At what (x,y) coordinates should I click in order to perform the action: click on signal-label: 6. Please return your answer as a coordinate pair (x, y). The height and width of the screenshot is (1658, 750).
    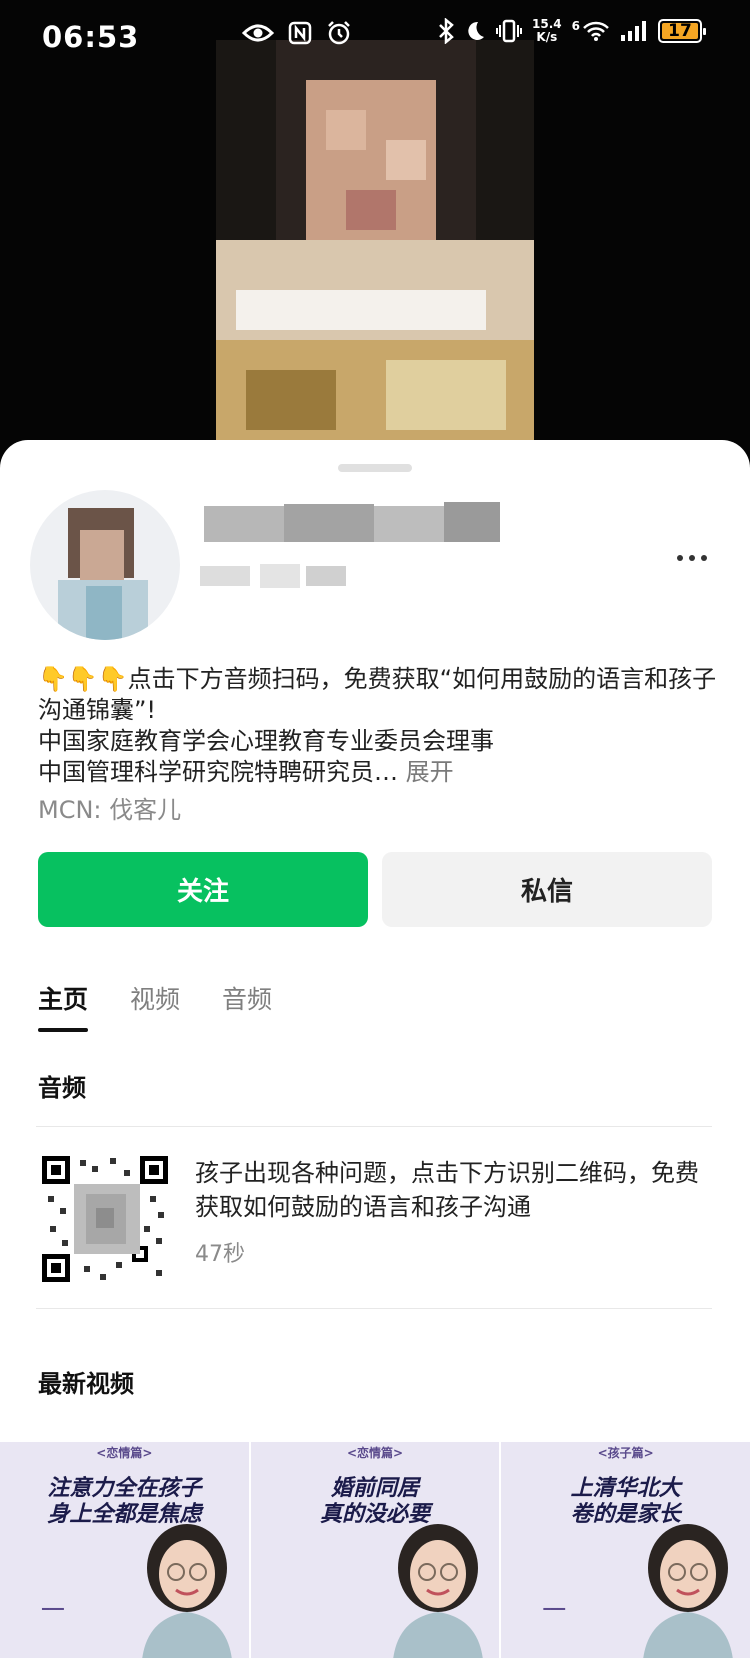
    Looking at the image, I should click on (575, 26).